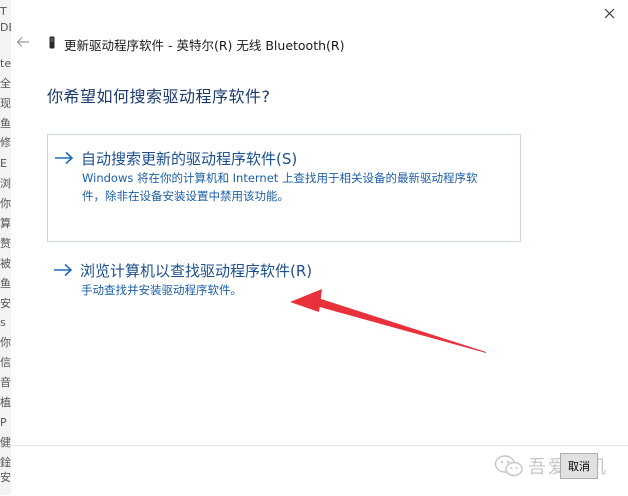  I want to click on bg-fragment: T, so click(3, 11).